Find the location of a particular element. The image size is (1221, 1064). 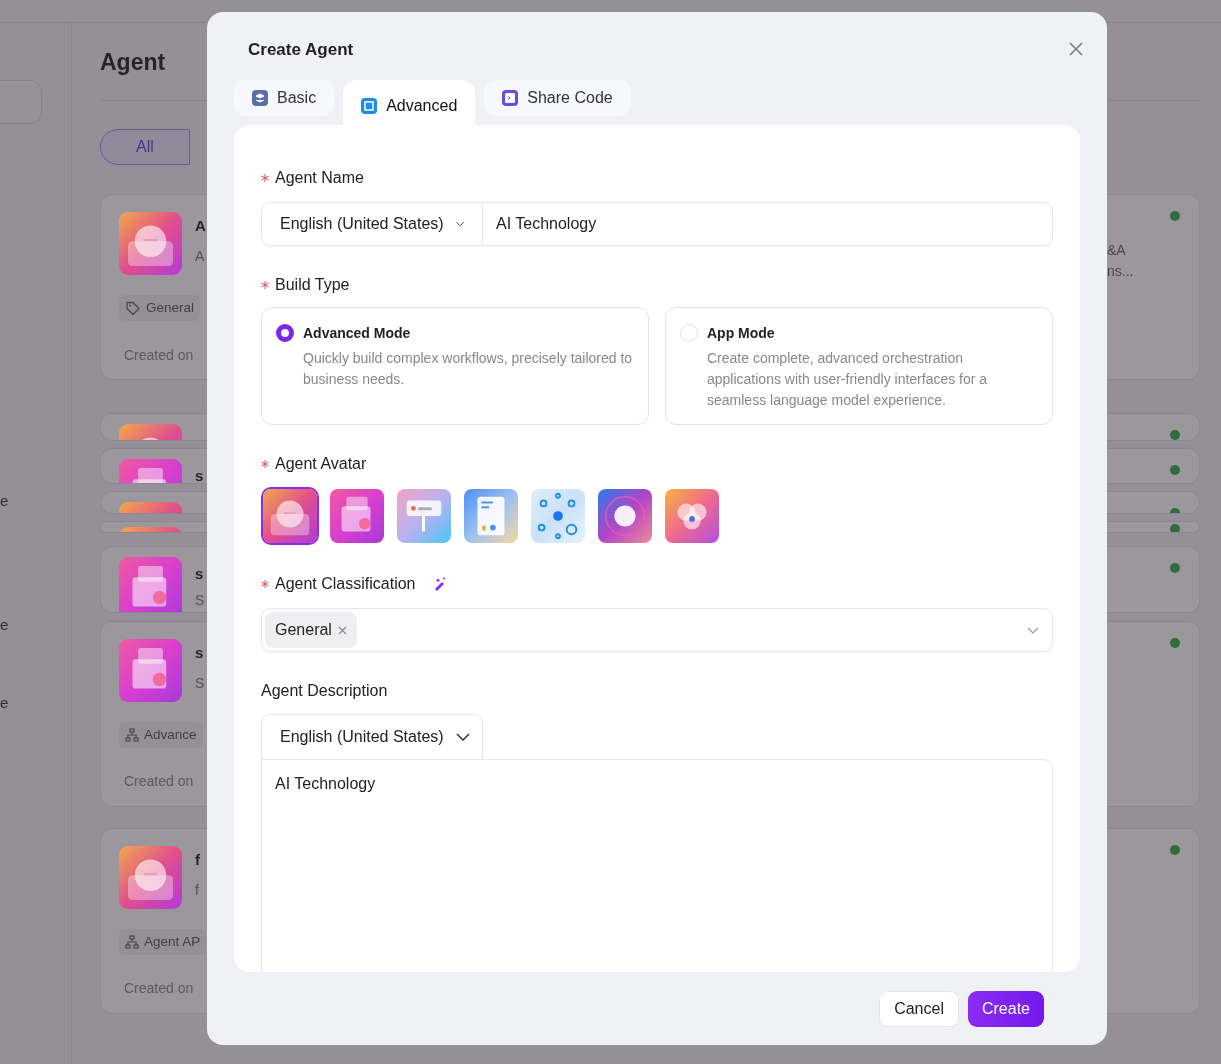

create-button: Create is located at coordinates (1005, 1009).